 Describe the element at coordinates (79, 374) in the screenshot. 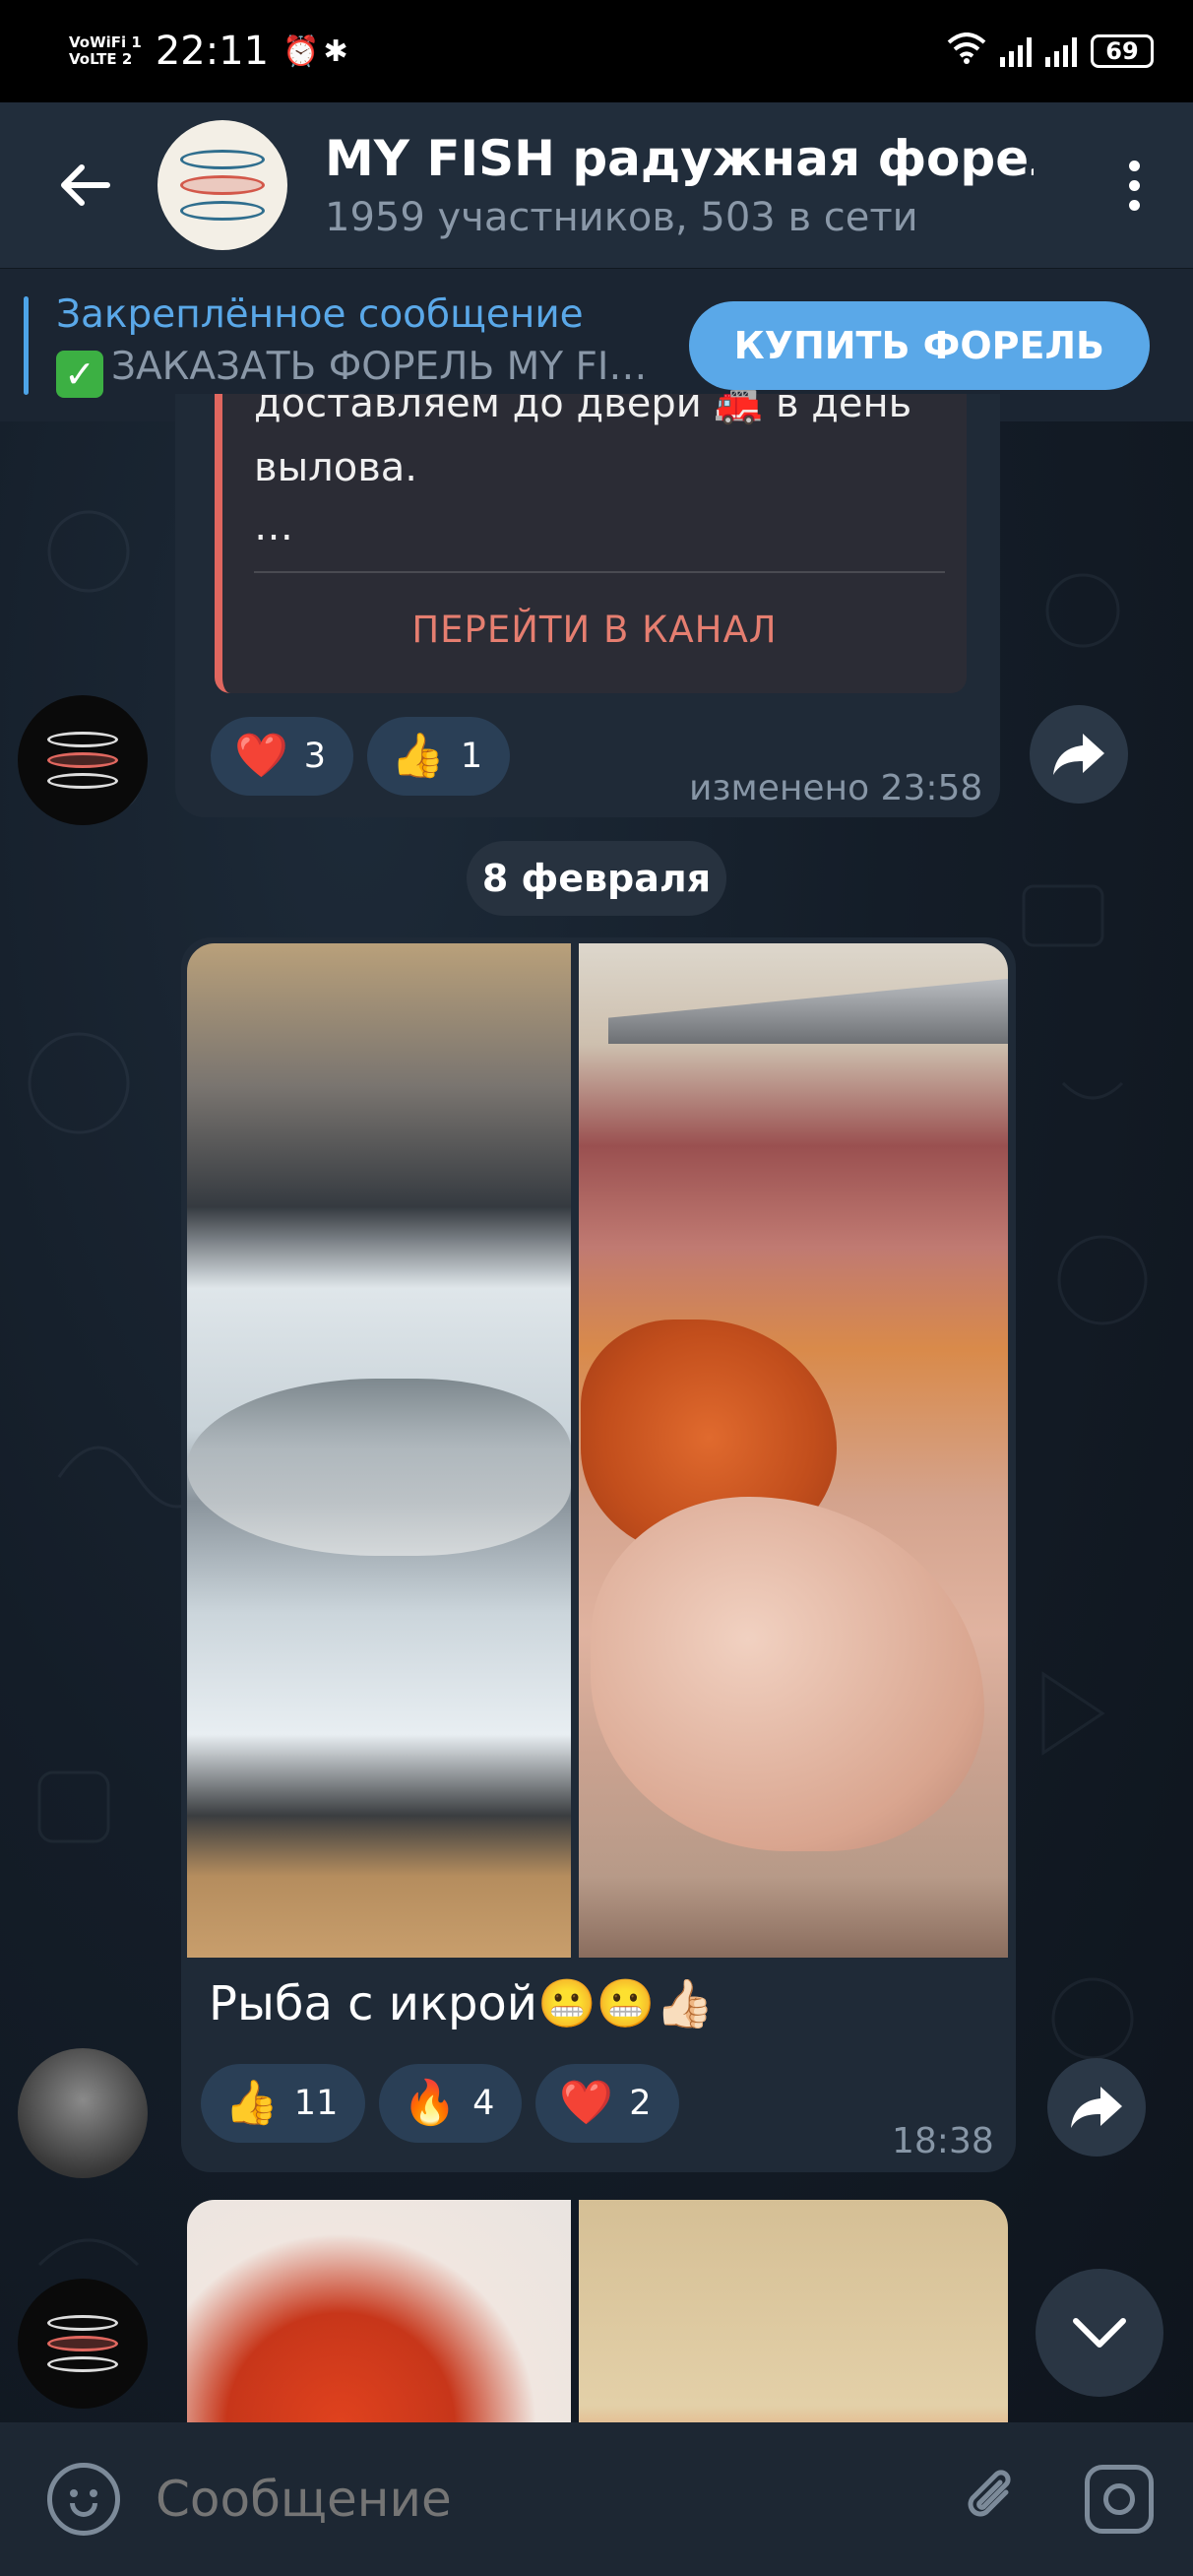

I see `checkmark-icon: ✓` at that location.